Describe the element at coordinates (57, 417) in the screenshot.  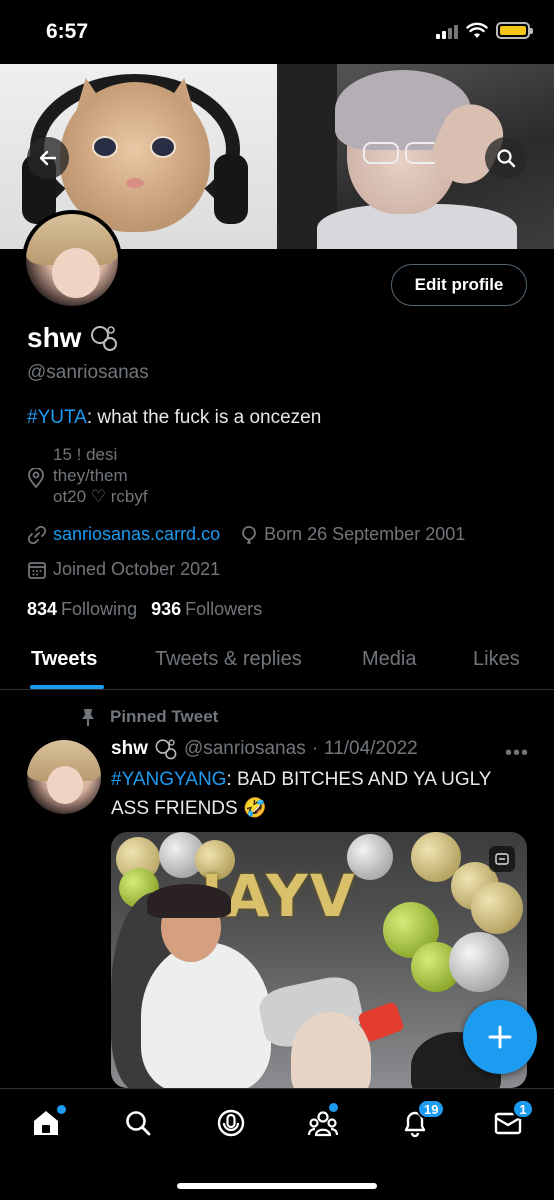
I see `bio-hashtag-link: #YUTA` at that location.